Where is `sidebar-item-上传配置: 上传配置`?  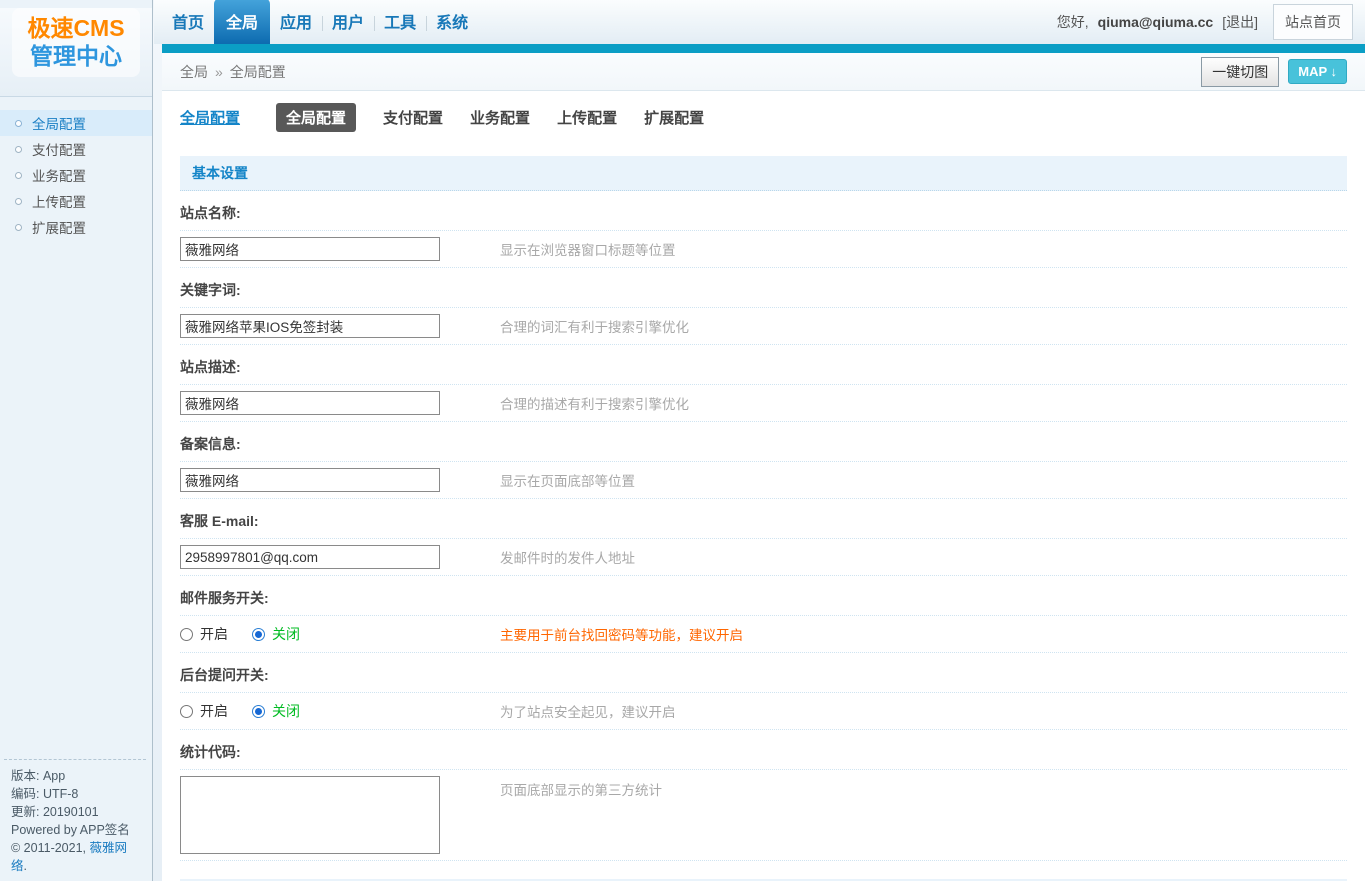
sidebar-item-上传配置: 上传配置 is located at coordinates (76, 201).